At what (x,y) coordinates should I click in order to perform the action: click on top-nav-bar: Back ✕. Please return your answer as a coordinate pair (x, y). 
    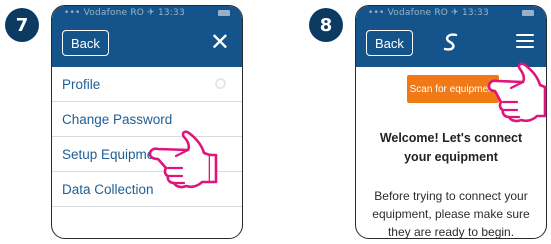
    Looking at the image, I should click on (147, 43).